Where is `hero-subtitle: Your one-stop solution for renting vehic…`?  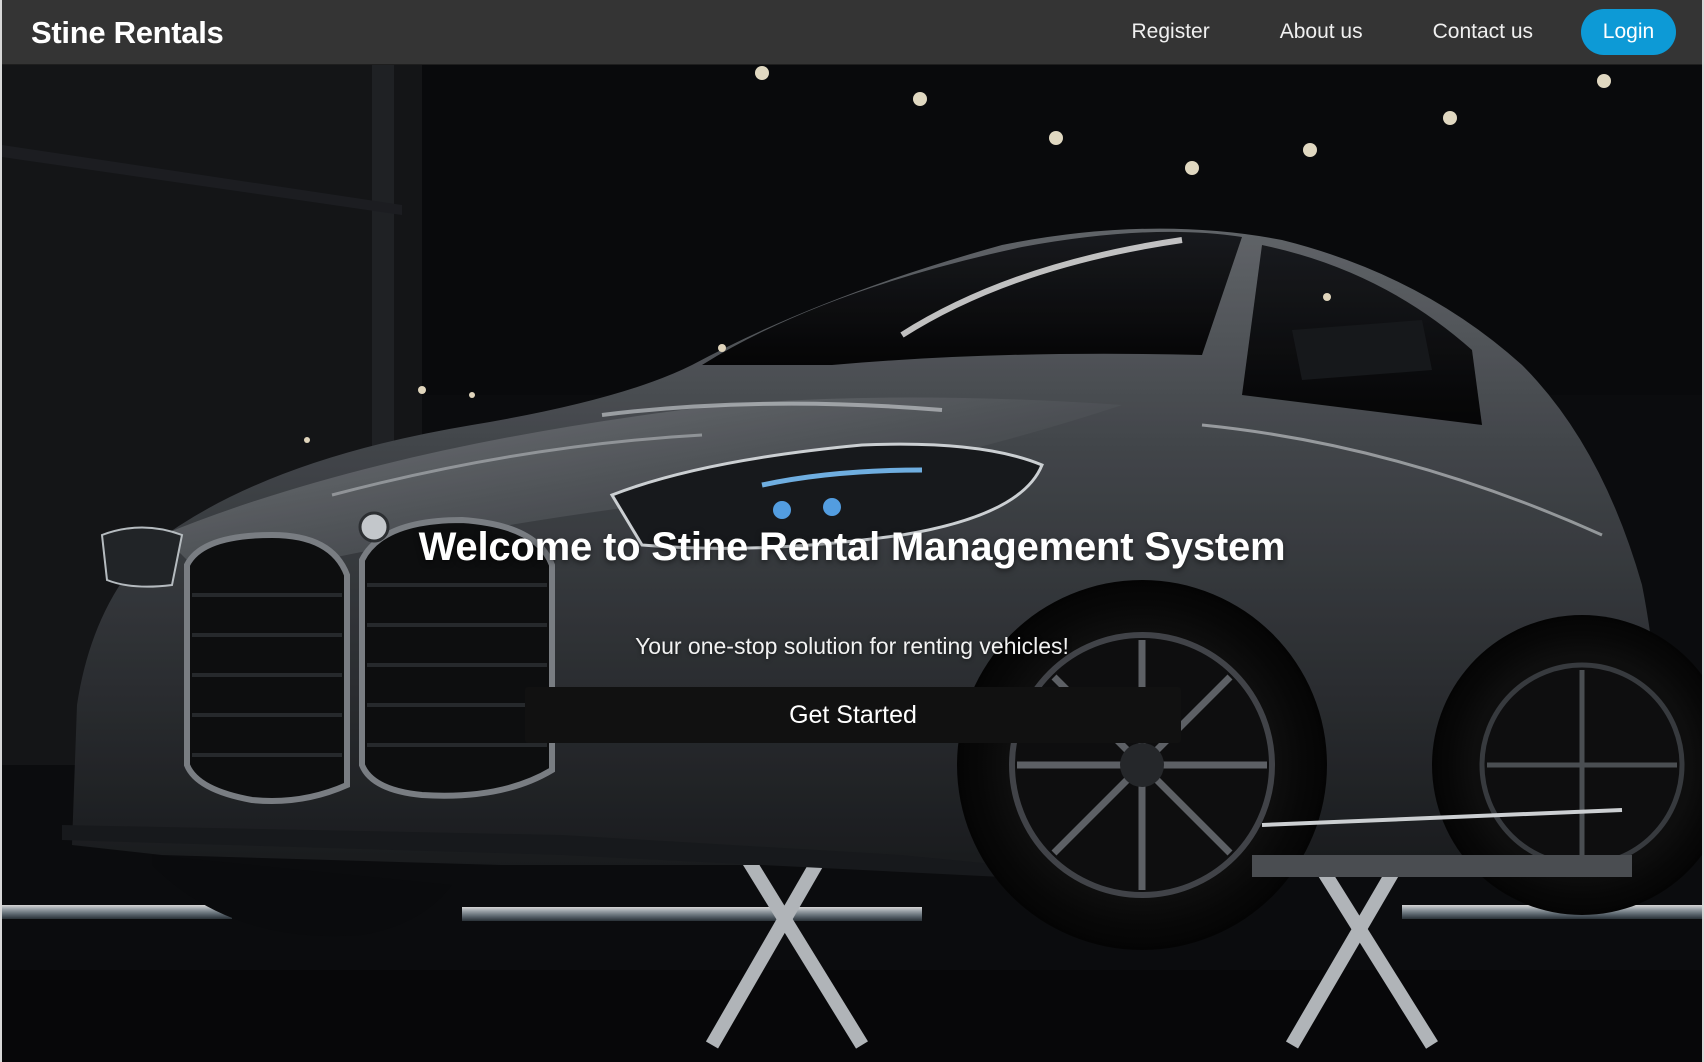
hero-subtitle: Your one-stop solution for renting vehic… is located at coordinates (852, 646).